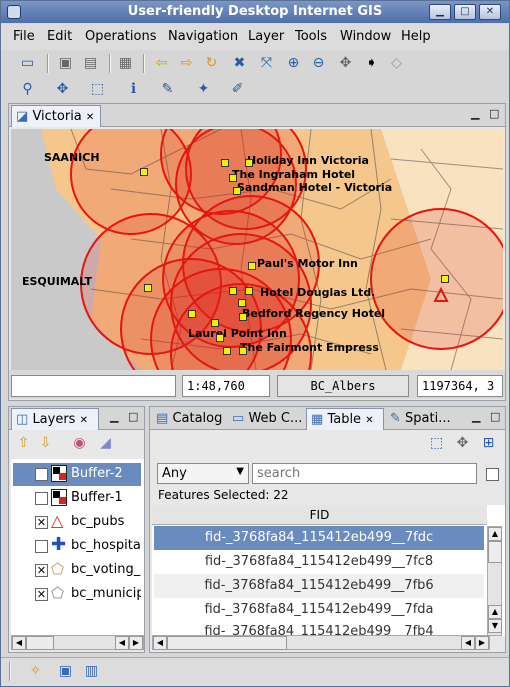 The height and width of the screenshot is (687, 510). I want to click on search-input, so click(364, 473).